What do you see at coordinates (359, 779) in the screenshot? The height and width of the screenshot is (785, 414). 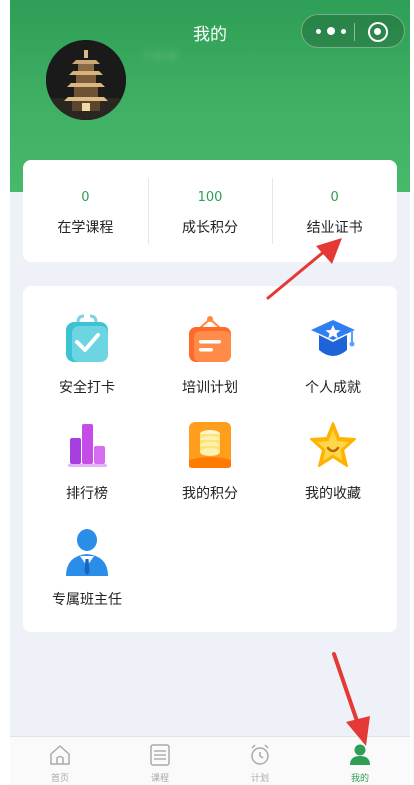 I see `tab-label: 我的` at bounding box center [359, 779].